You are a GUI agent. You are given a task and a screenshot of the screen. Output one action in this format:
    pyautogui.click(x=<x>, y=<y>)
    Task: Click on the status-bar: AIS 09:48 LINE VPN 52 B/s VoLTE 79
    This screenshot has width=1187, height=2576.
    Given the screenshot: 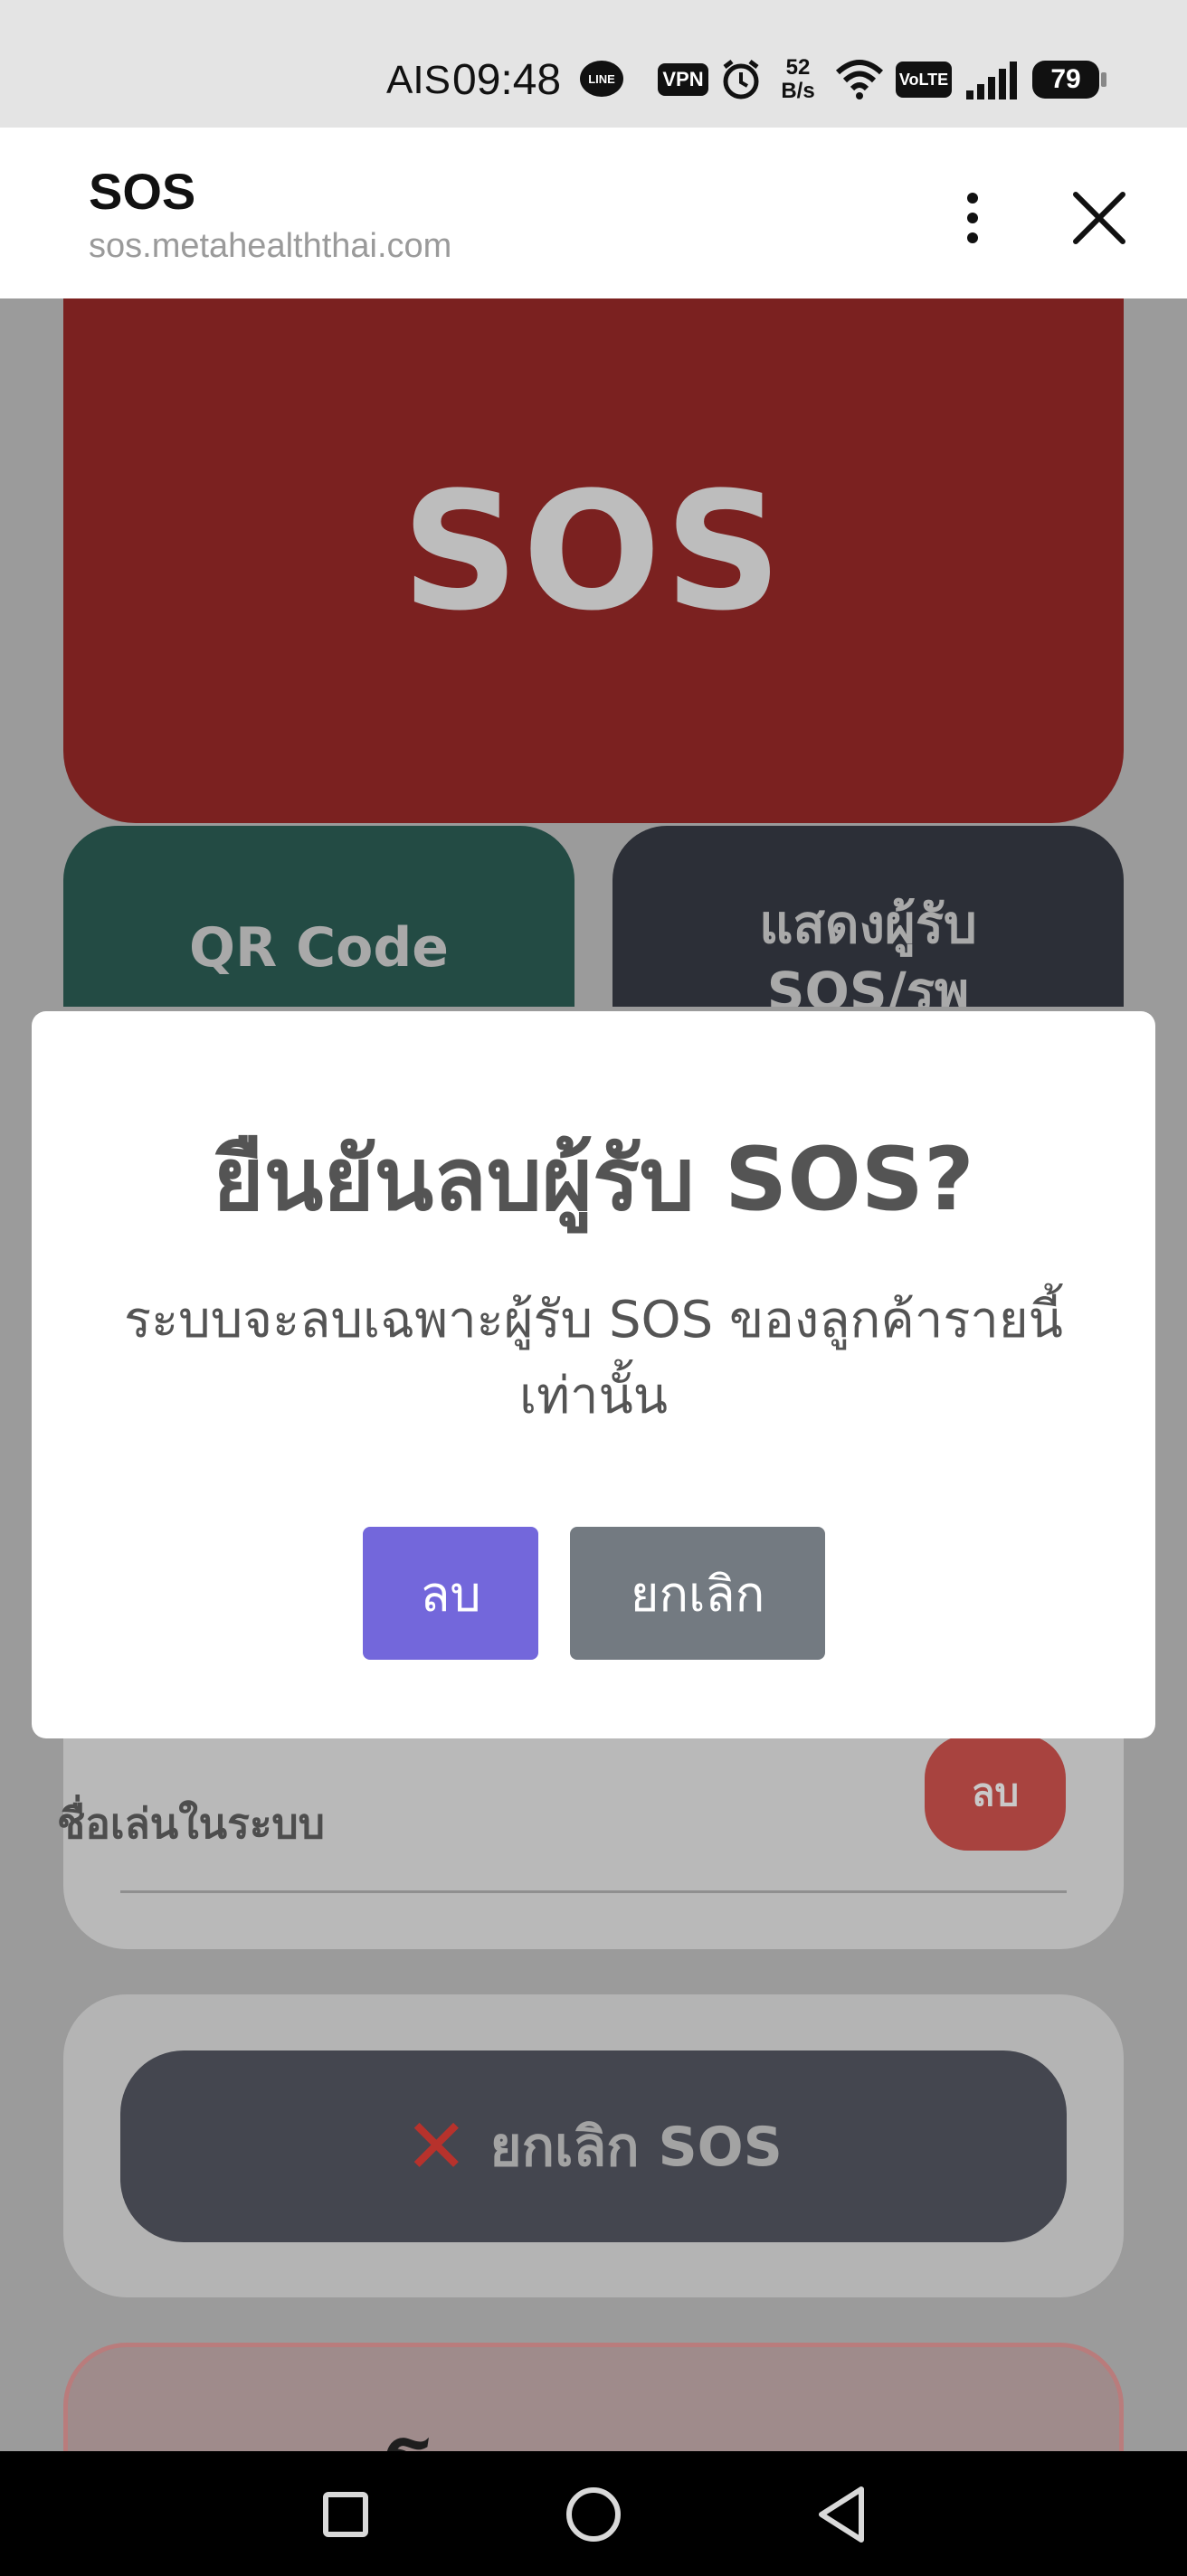 What is the action you would take?
    pyautogui.click(x=593, y=64)
    